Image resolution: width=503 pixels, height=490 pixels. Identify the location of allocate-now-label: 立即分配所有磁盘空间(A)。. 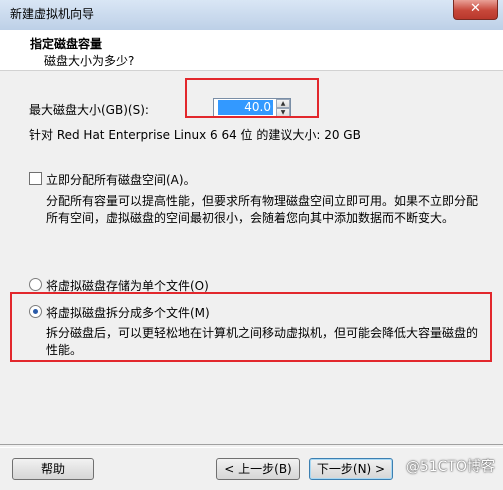
(121, 179).